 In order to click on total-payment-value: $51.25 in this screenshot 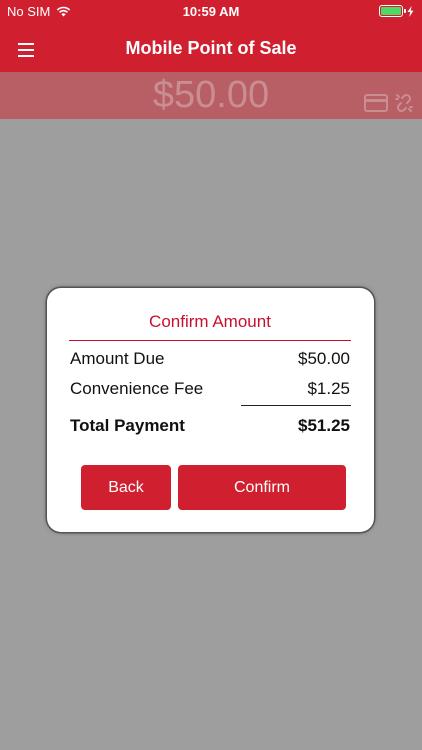, I will do `click(324, 425)`.